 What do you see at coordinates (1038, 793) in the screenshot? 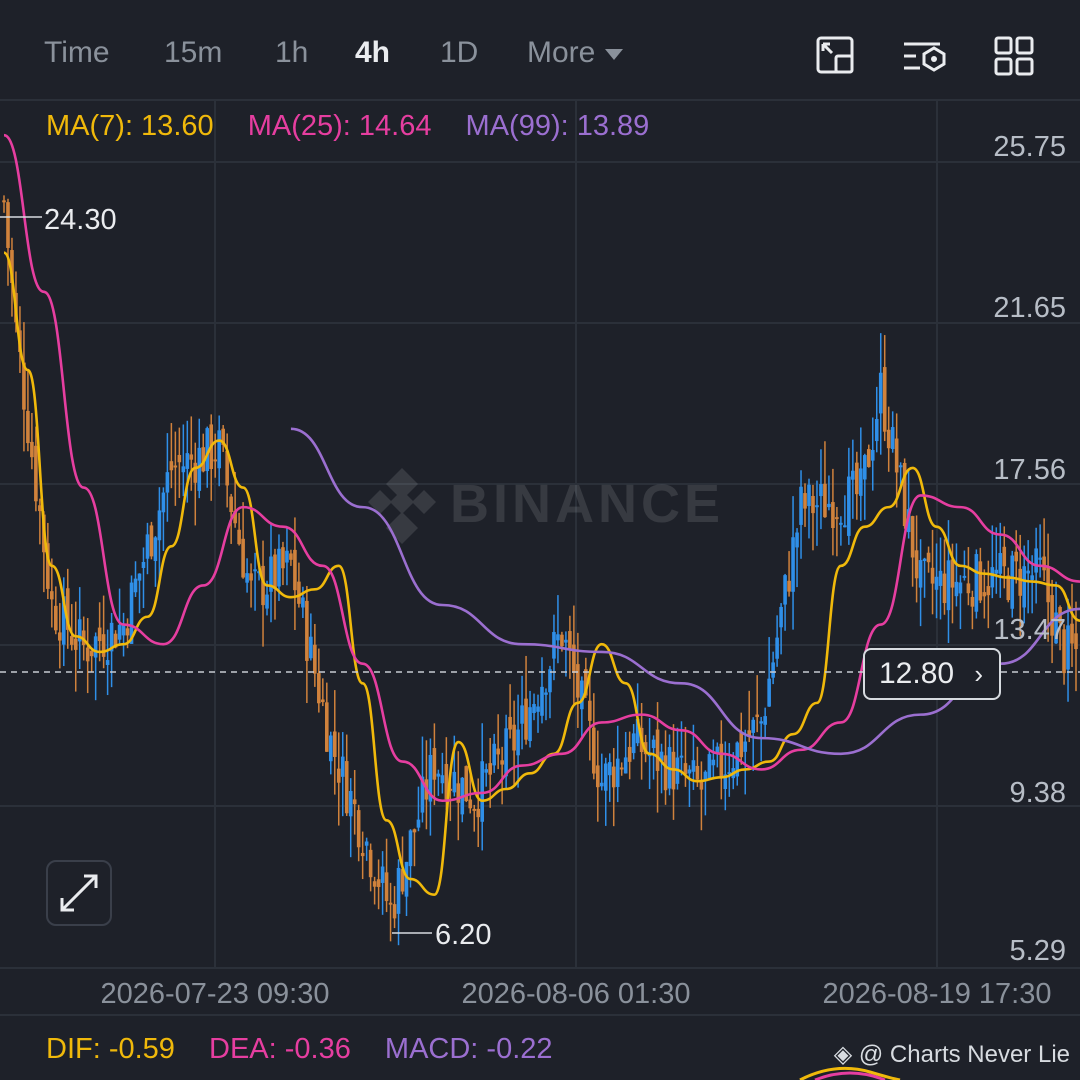
I see `y-tick-label: 9.38` at bounding box center [1038, 793].